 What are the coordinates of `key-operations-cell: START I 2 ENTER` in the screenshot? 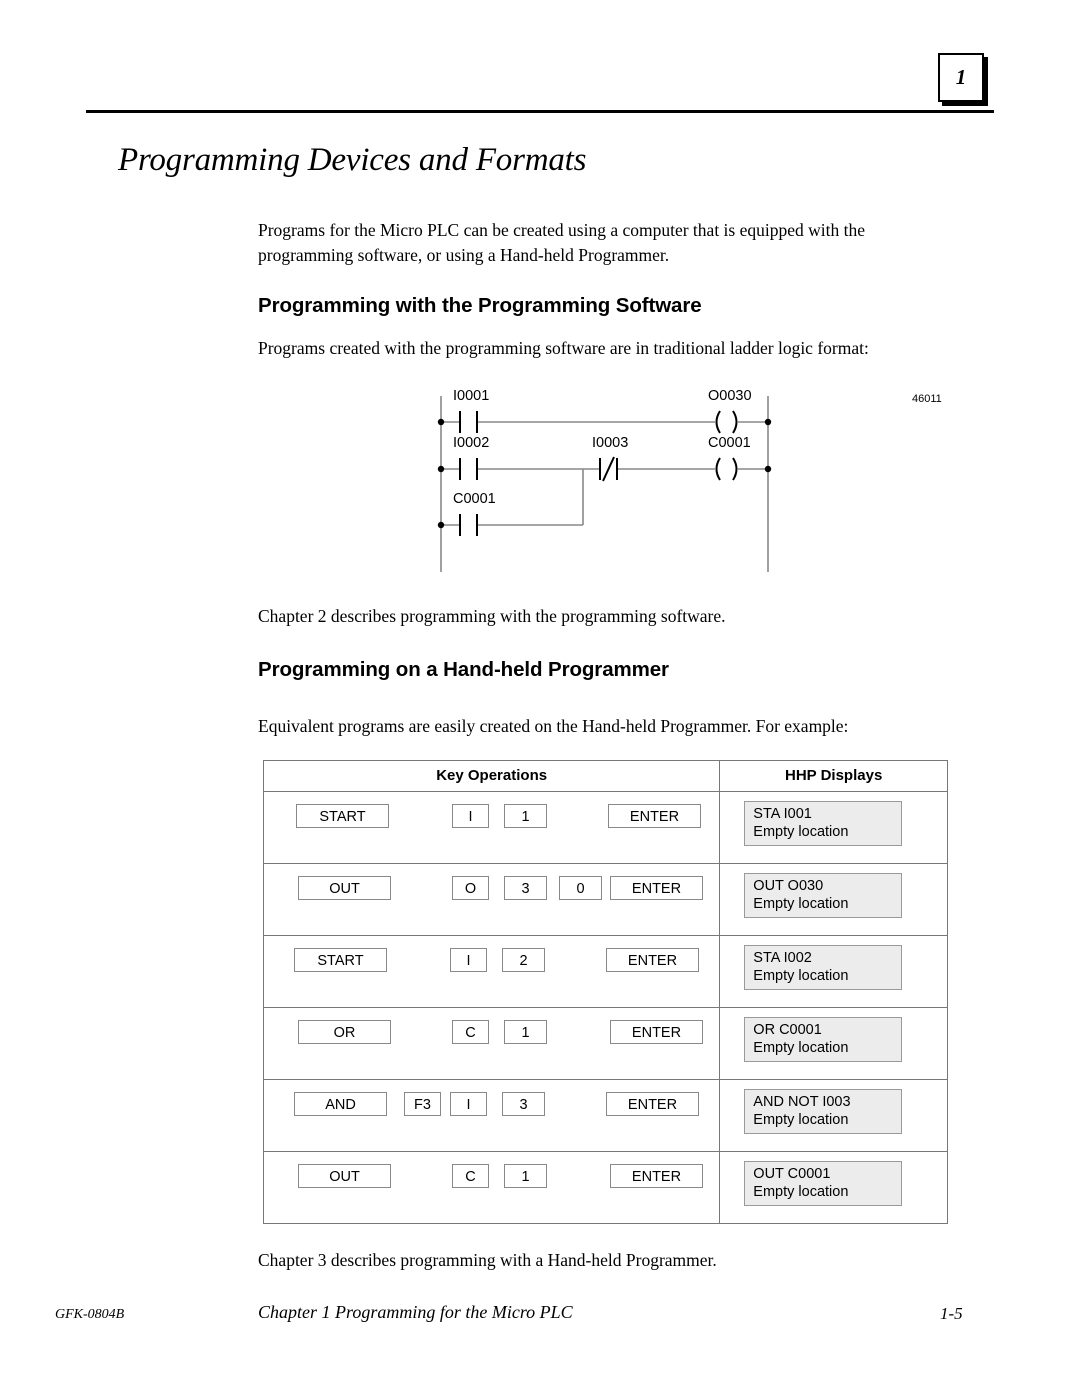 It's located at (491, 971).